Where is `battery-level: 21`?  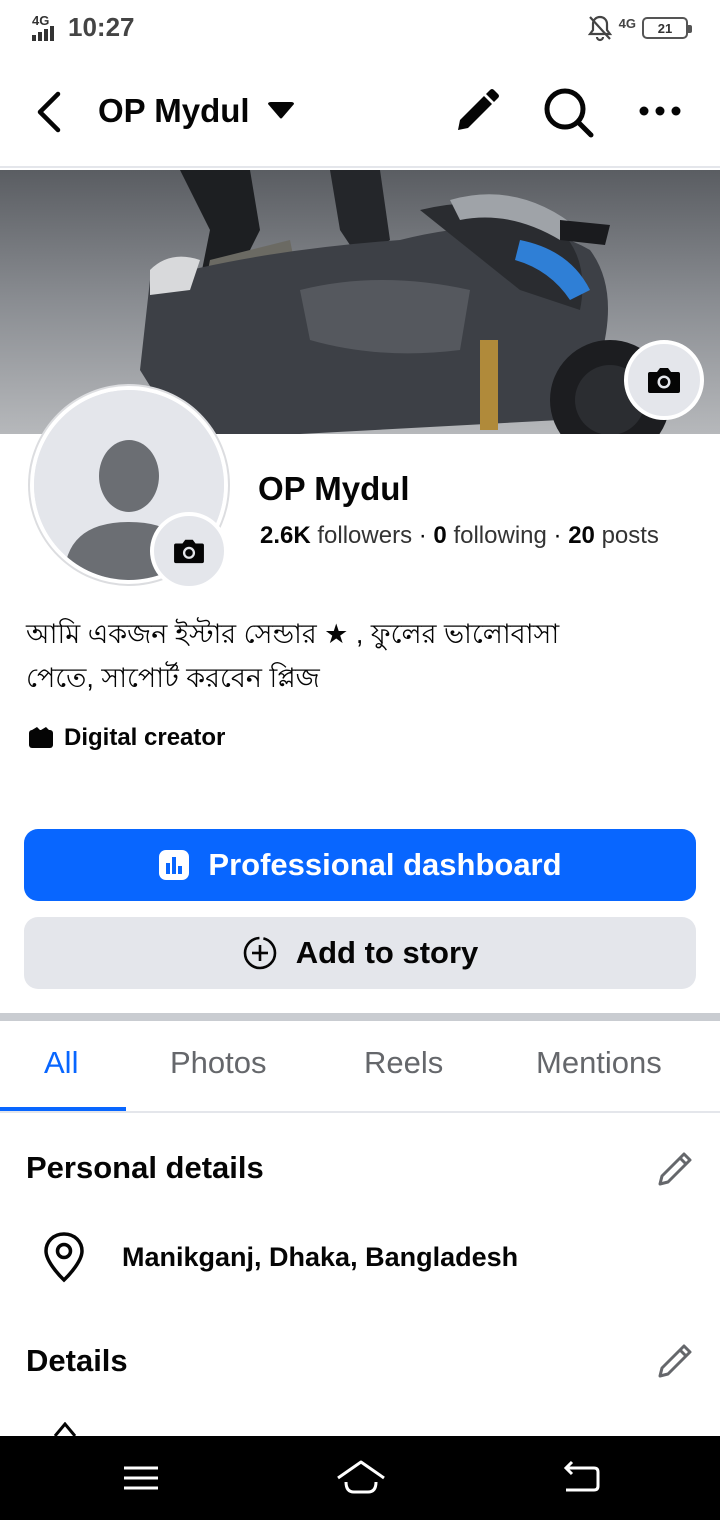
battery-level: 21 is located at coordinates (665, 28).